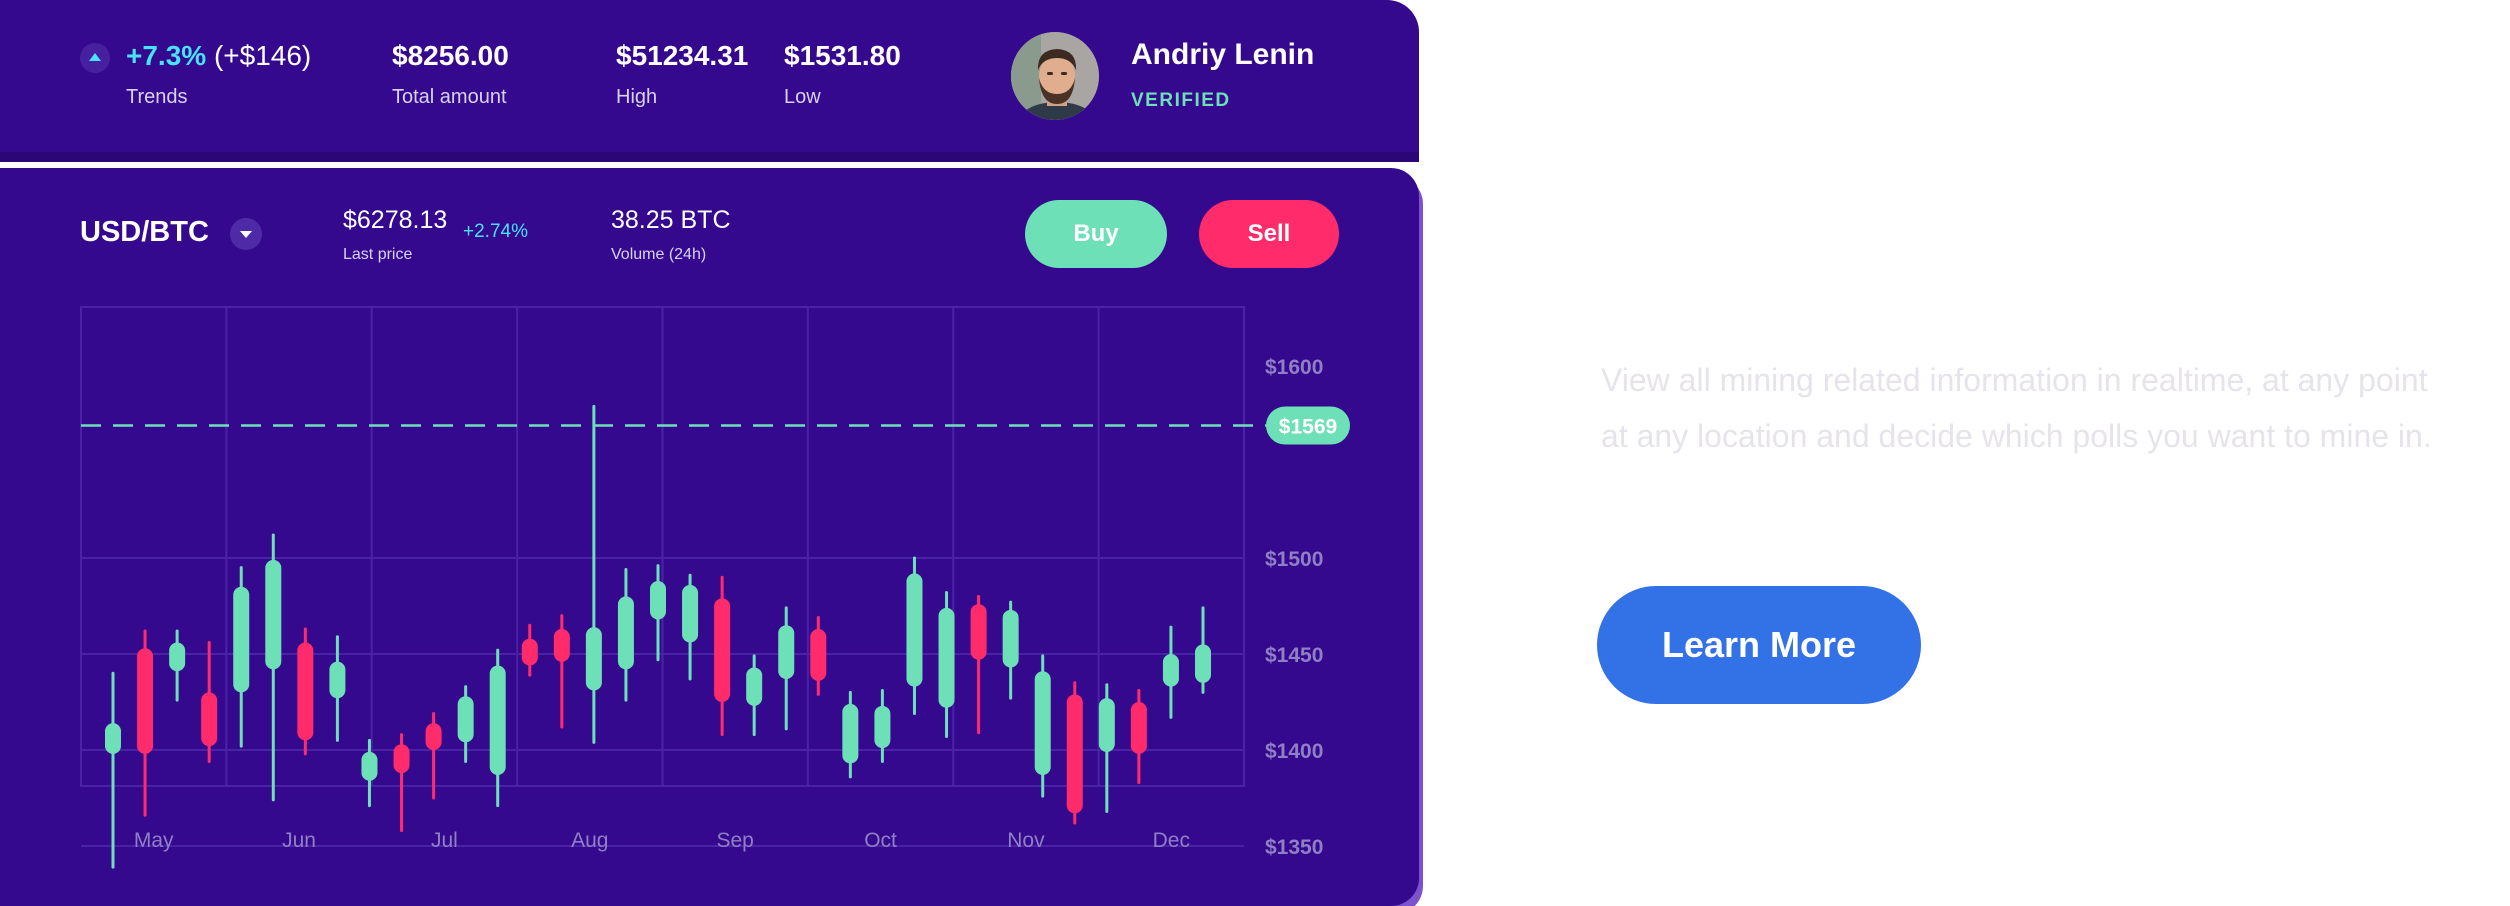 The width and height of the screenshot is (2510, 906). I want to click on y-tick-label: $1600, so click(1294, 367).